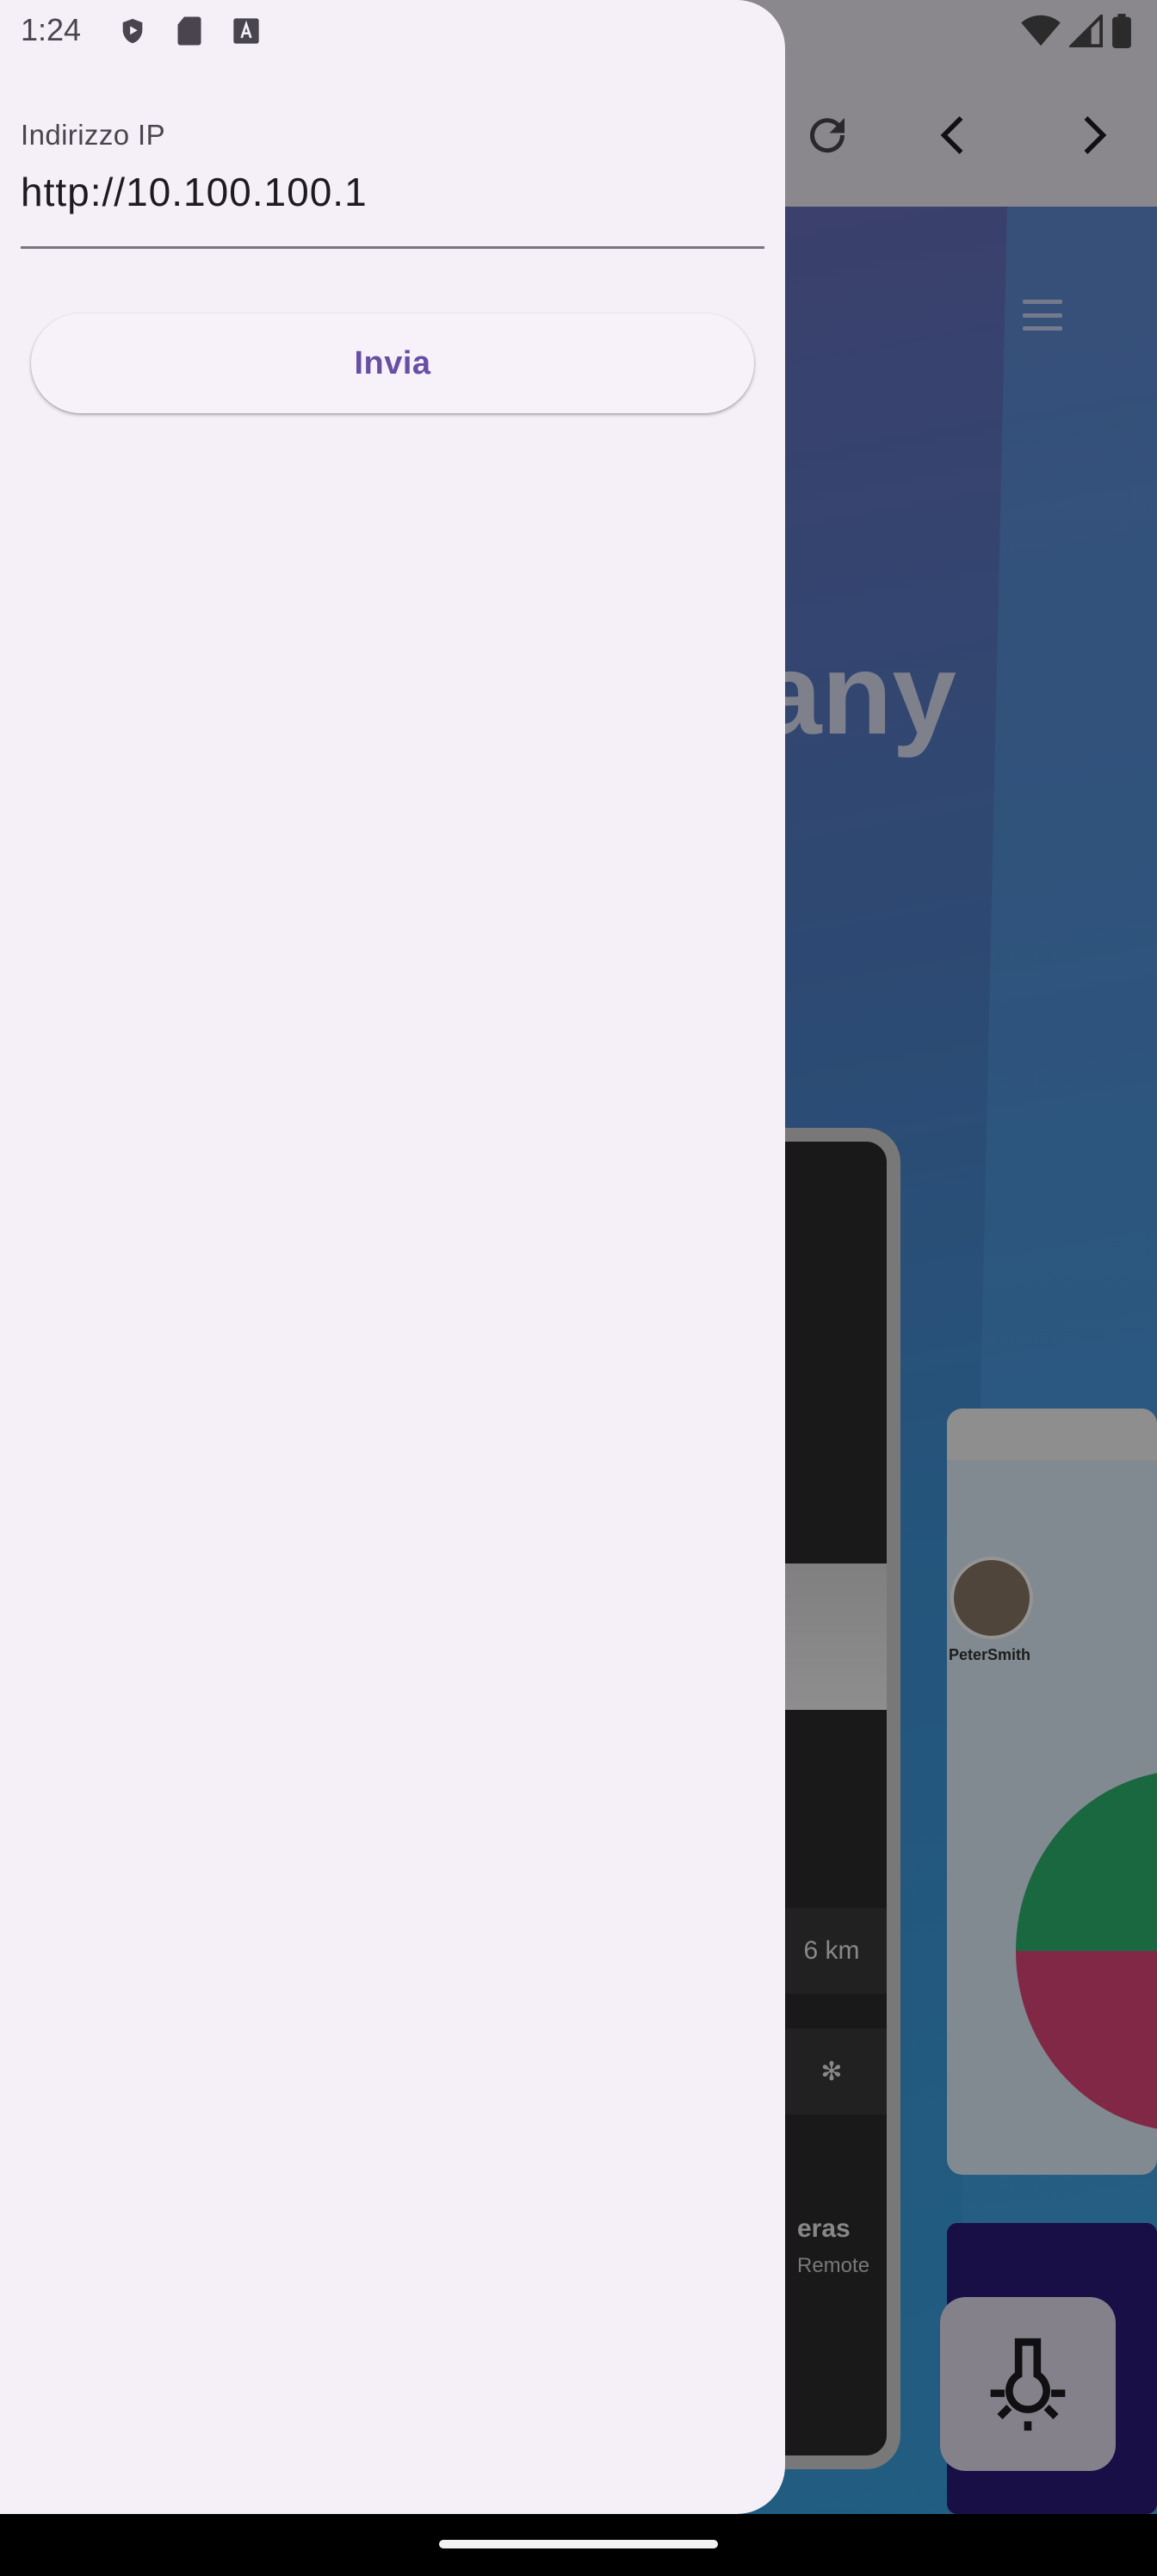 This screenshot has width=1157, height=2576. Describe the element at coordinates (1041, 30) in the screenshot. I see `wifi-icon` at that location.